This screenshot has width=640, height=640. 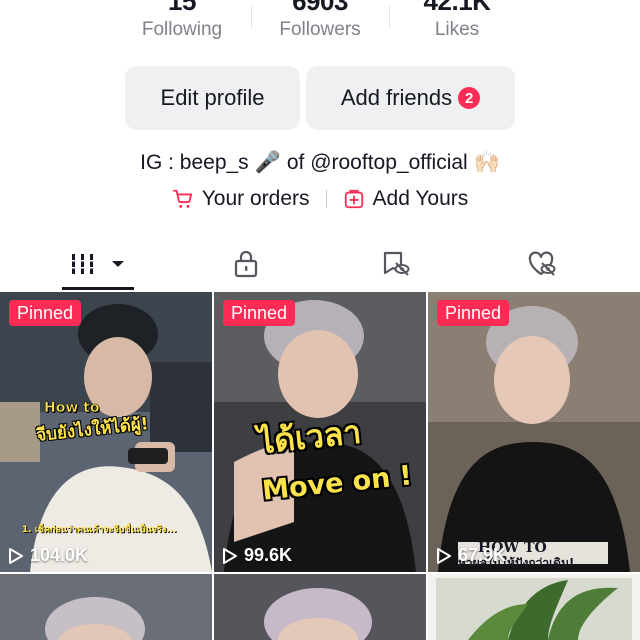 I want to click on grid-icon, so click(x=82, y=263).